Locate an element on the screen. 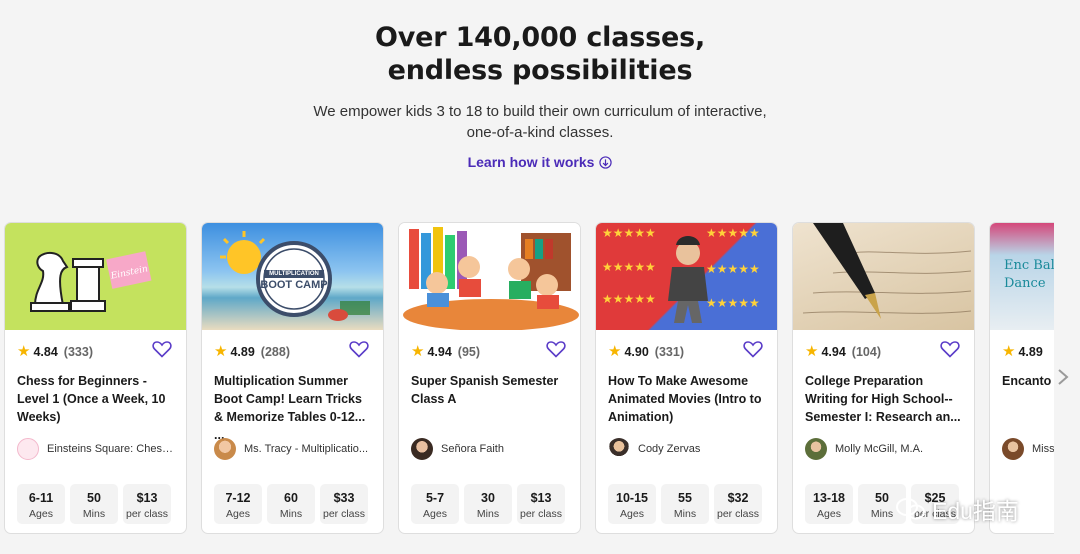 The width and height of the screenshot is (1080, 554). headline-line-1: Over 140,000 classes, is located at coordinates (540, 37).